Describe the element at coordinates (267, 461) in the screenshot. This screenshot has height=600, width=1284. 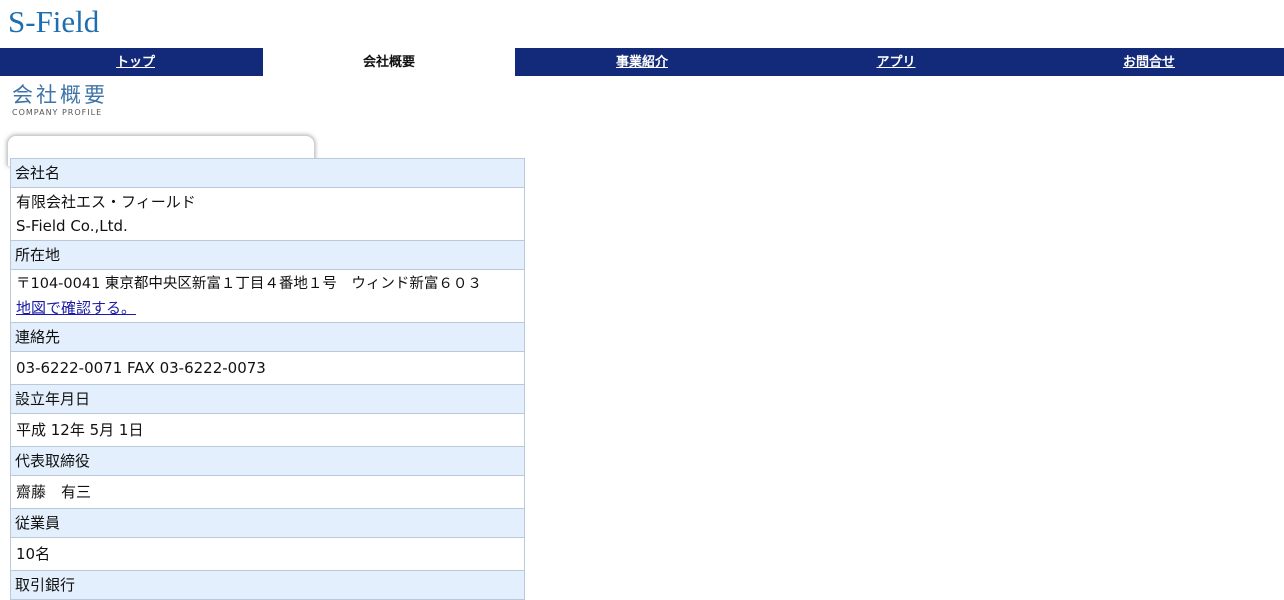
I see `ceo-label: 代表取締役` at that location.